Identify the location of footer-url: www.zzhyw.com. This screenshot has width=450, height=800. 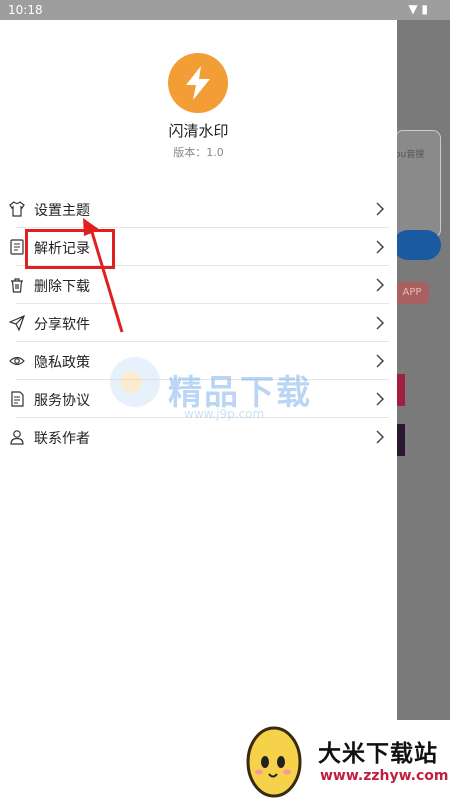
(384, 776).